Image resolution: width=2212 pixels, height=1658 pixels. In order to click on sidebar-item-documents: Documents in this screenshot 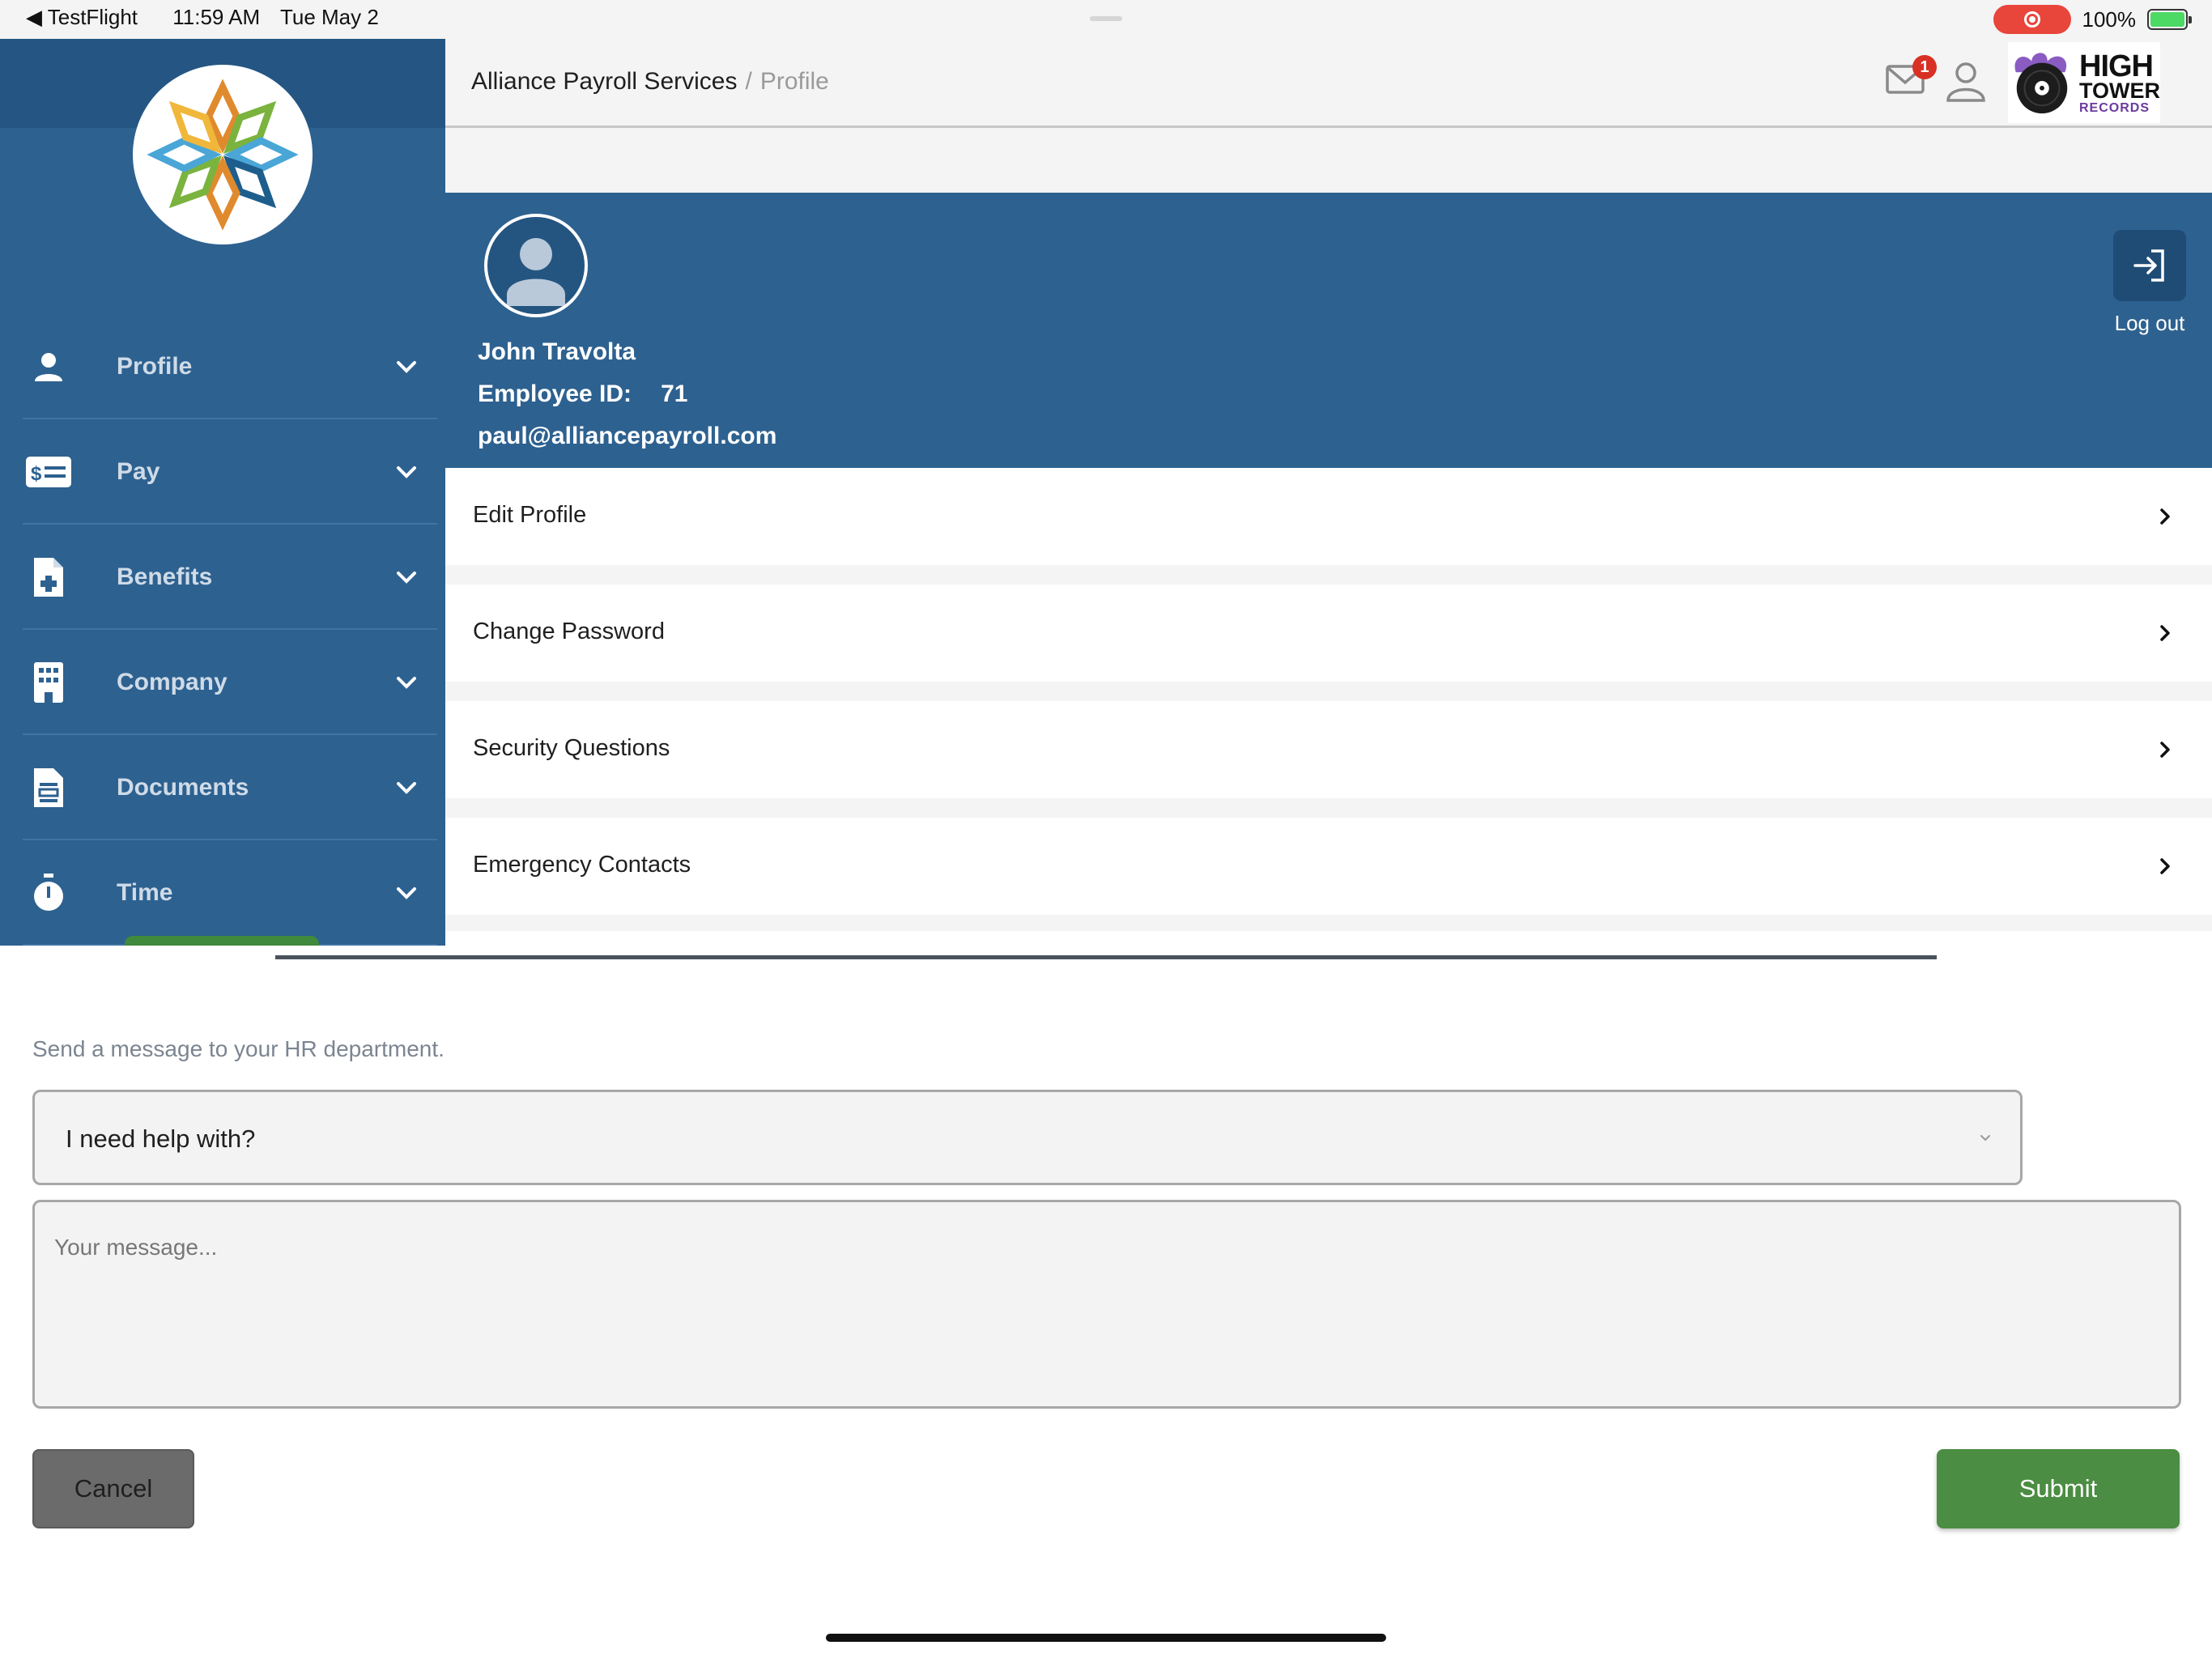, I will do `click(223, 787)`.